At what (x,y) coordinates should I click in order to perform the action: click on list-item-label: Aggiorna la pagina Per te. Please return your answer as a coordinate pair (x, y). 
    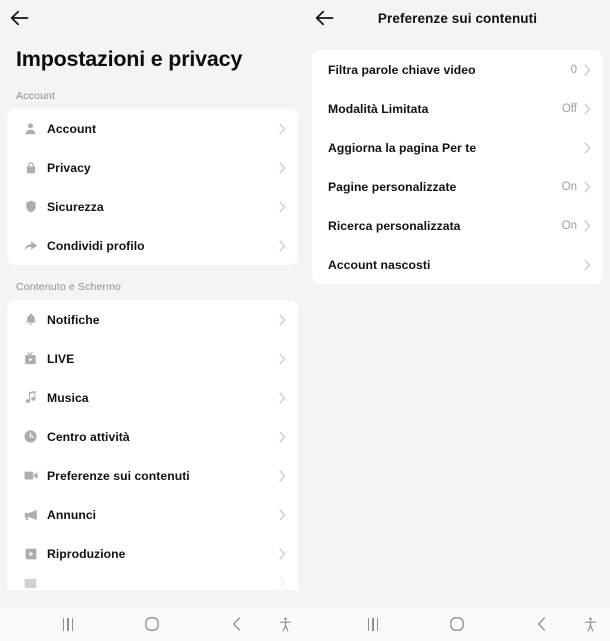
    Looking at the image, I should click on (402, 147).